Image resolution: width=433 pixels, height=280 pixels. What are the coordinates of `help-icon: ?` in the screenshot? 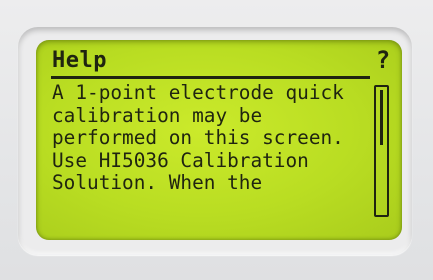 It's located at (383, 60).